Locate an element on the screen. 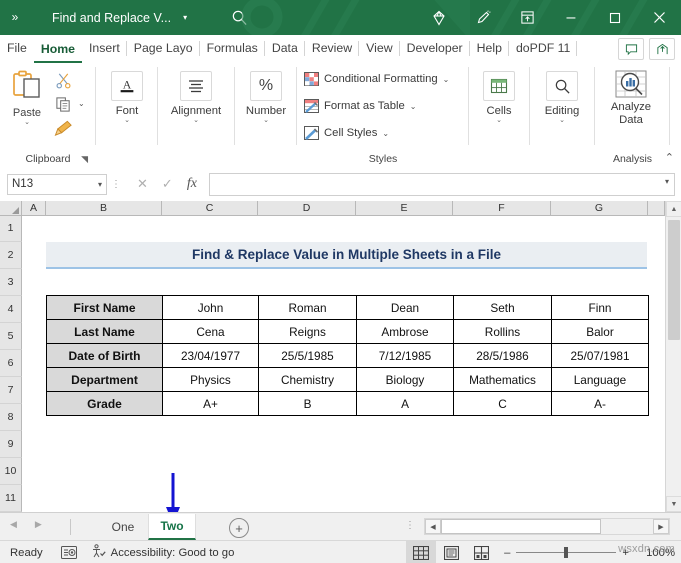  row-header-4: 4 is located at coordinates (11, 309).